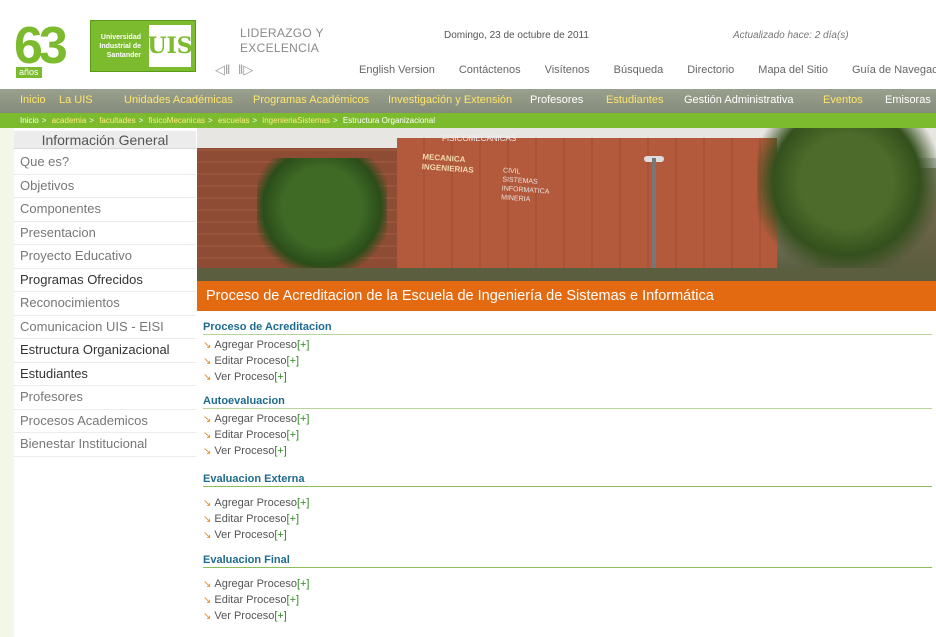  What do you see at coordinates (791, 35) in the screenshot?
I see `last-updated: Actualizado hace: 2 día(s)` at bounding box center [791, 35].